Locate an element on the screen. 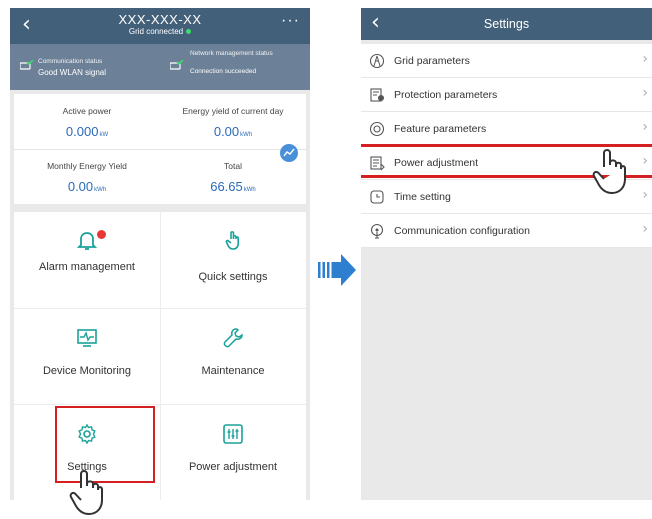  active-power-unit: kW is located at coordinates (104, 135).